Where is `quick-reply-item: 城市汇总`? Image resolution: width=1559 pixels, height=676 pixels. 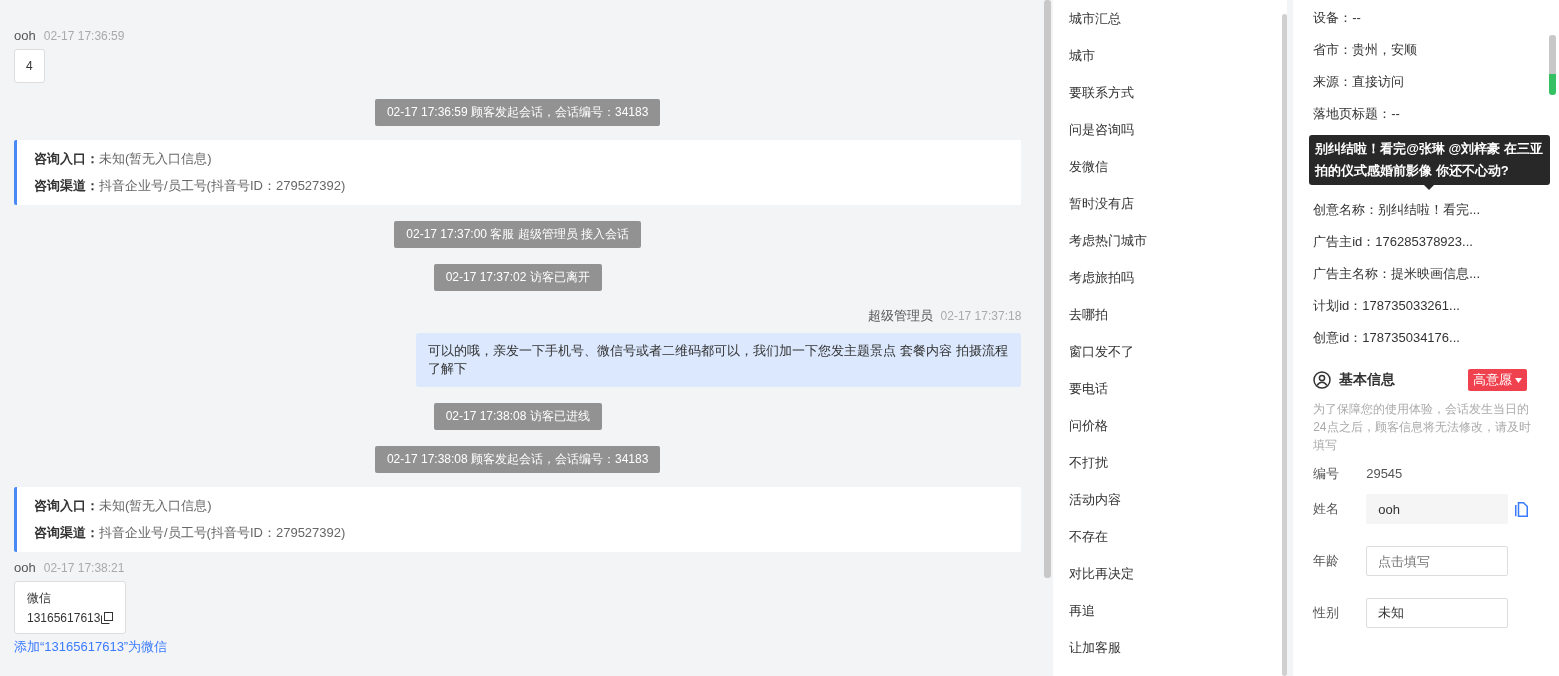 quick-reply-item: 城市汇总 is located at coordinates (1168, 18).